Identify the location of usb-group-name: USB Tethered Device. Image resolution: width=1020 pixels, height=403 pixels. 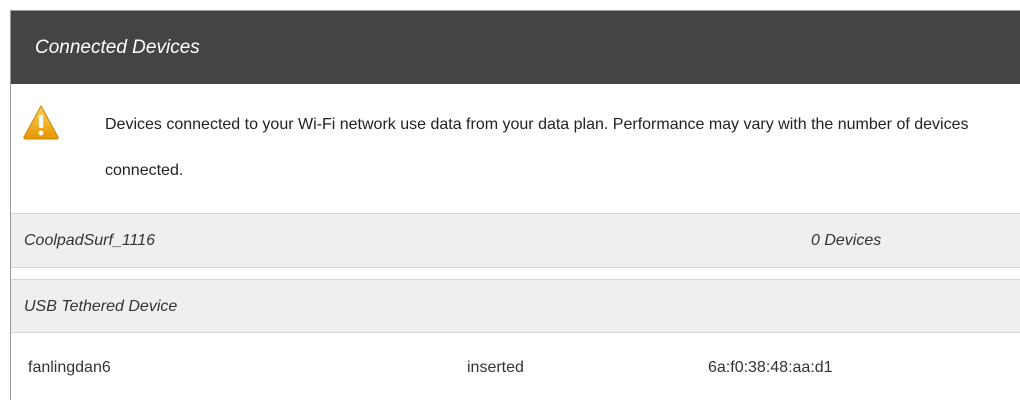
(101, 306).